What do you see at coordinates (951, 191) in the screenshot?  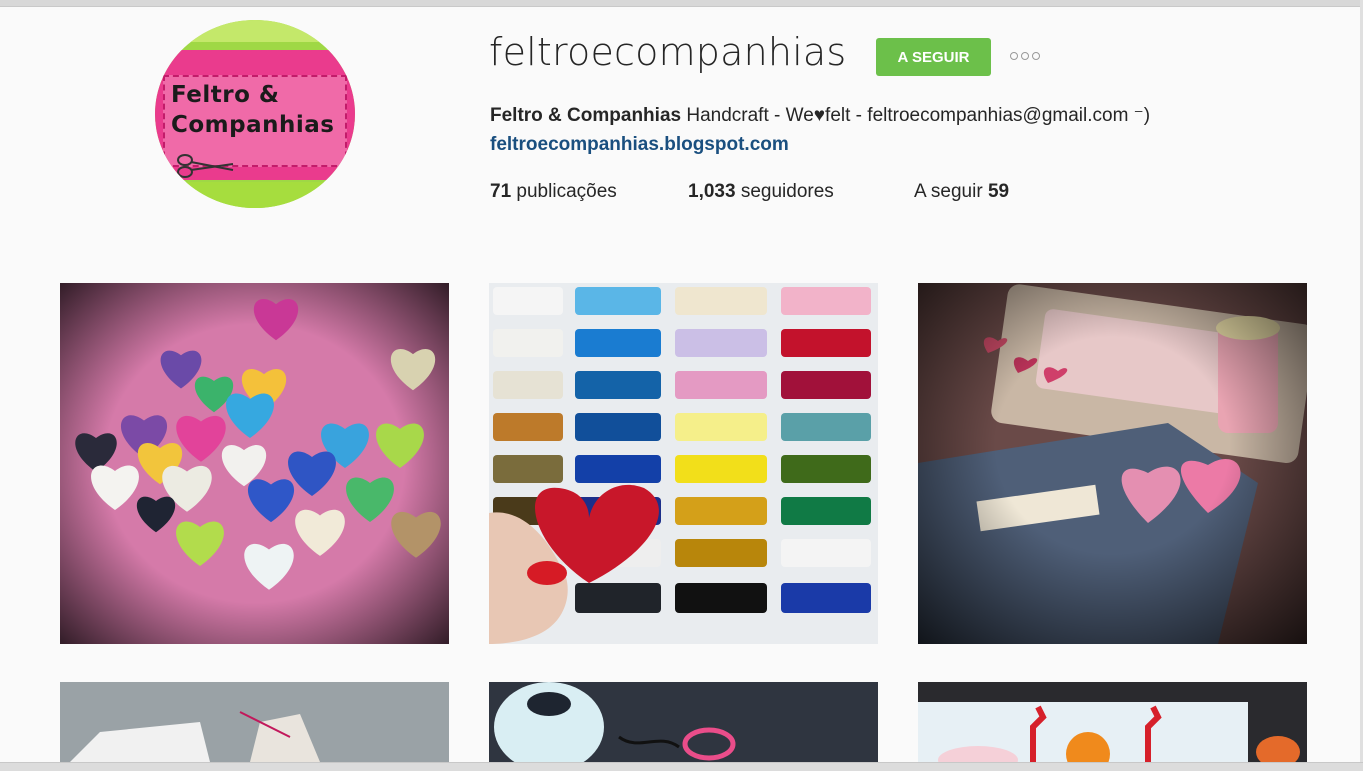 I see `following-label: A seguir` at bounding box center [951, 191].